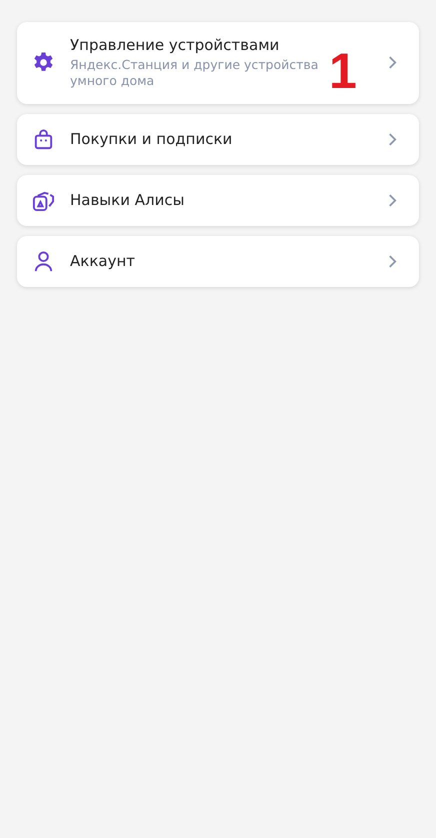 This screenshot has width=436, height=838. Describe the element at coordinates (103, 261) in the screenshot. I see `menu-item-title: Аккаунт` at that location.